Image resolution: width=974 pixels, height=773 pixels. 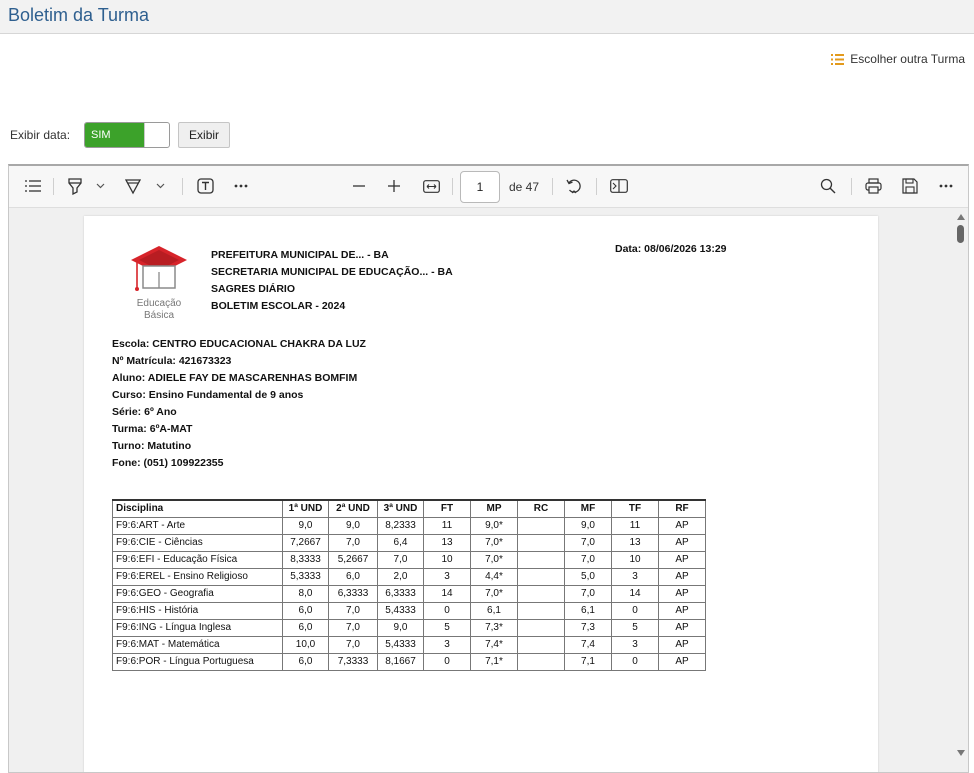 I want to click on table-cell: F9:6:GEO - Geografia, so click(x=197, y=593).